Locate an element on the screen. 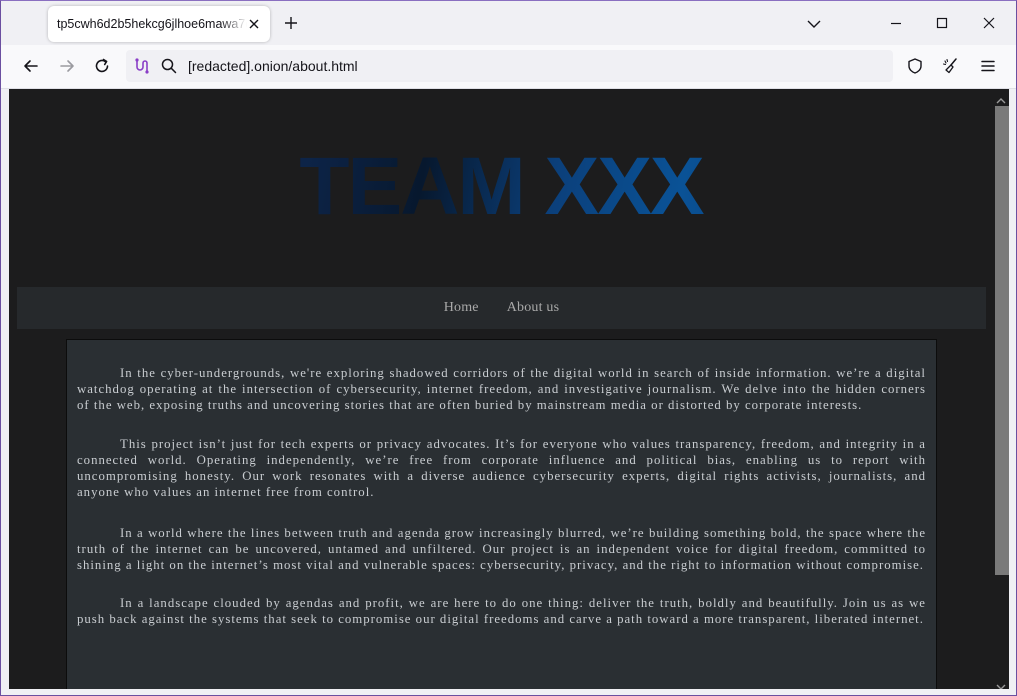 This screenshot has width=1017, height=696. tab-strip: tp5cwh6d2b5hekcg6jlhoe6mawa7dl is located at coordinates (508, 23).